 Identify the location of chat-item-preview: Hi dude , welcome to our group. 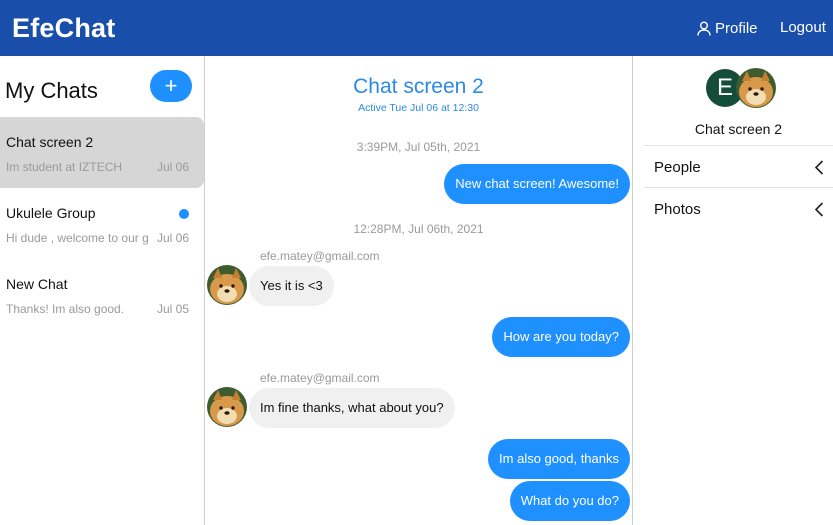
(77, 238).